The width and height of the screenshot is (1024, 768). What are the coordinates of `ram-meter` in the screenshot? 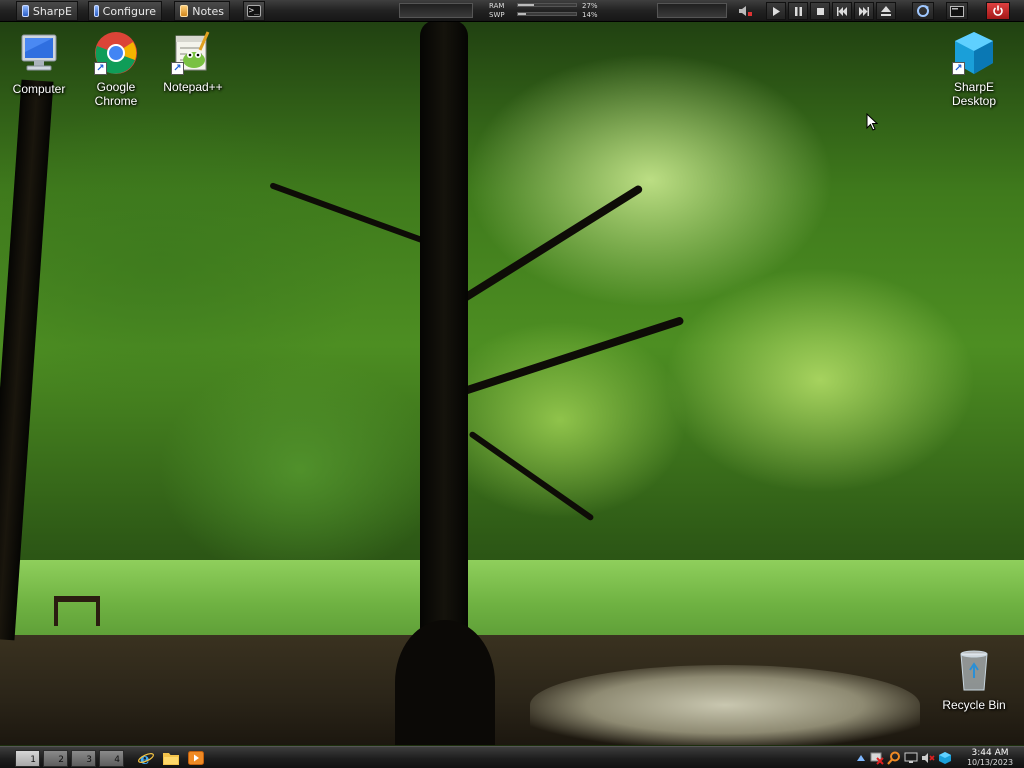 It's located at (547, 5).